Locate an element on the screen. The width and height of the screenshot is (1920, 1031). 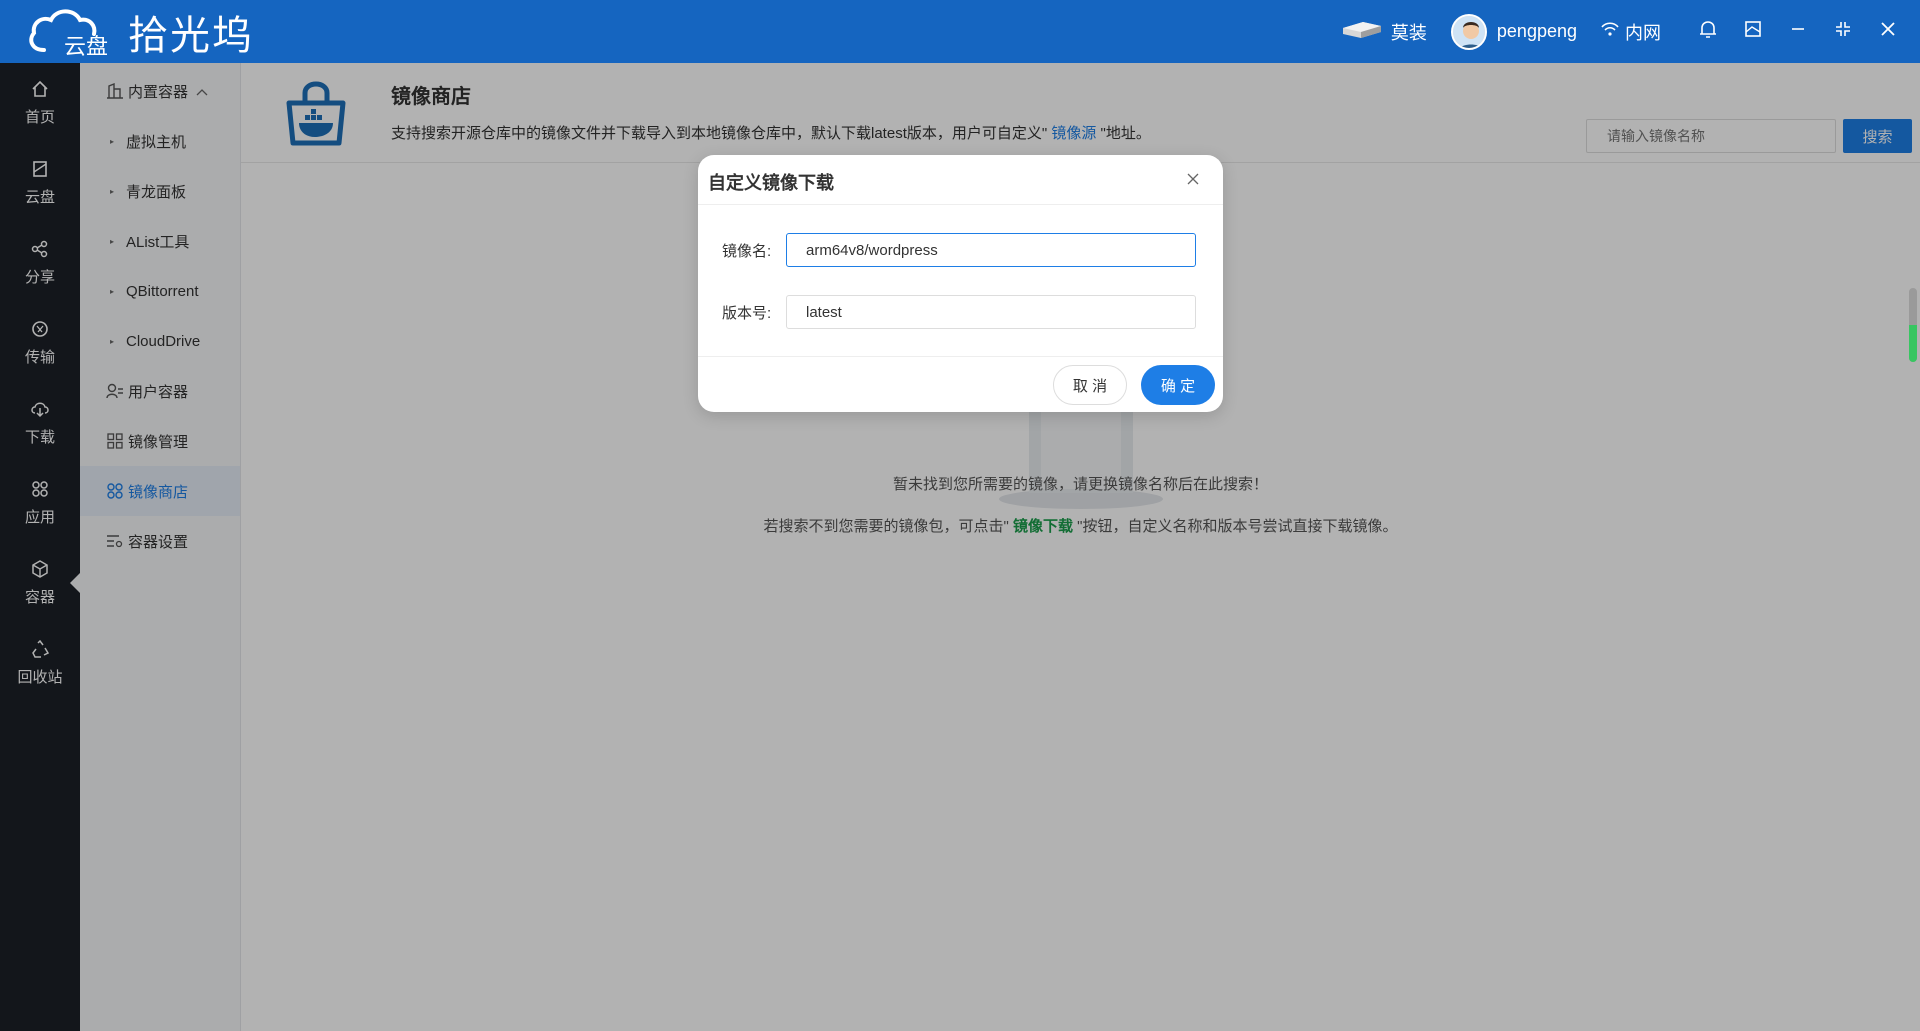
title-bar: 云盘 拾光坞 莫装 pengpeng 内网 is located at coordinates (960, 31).